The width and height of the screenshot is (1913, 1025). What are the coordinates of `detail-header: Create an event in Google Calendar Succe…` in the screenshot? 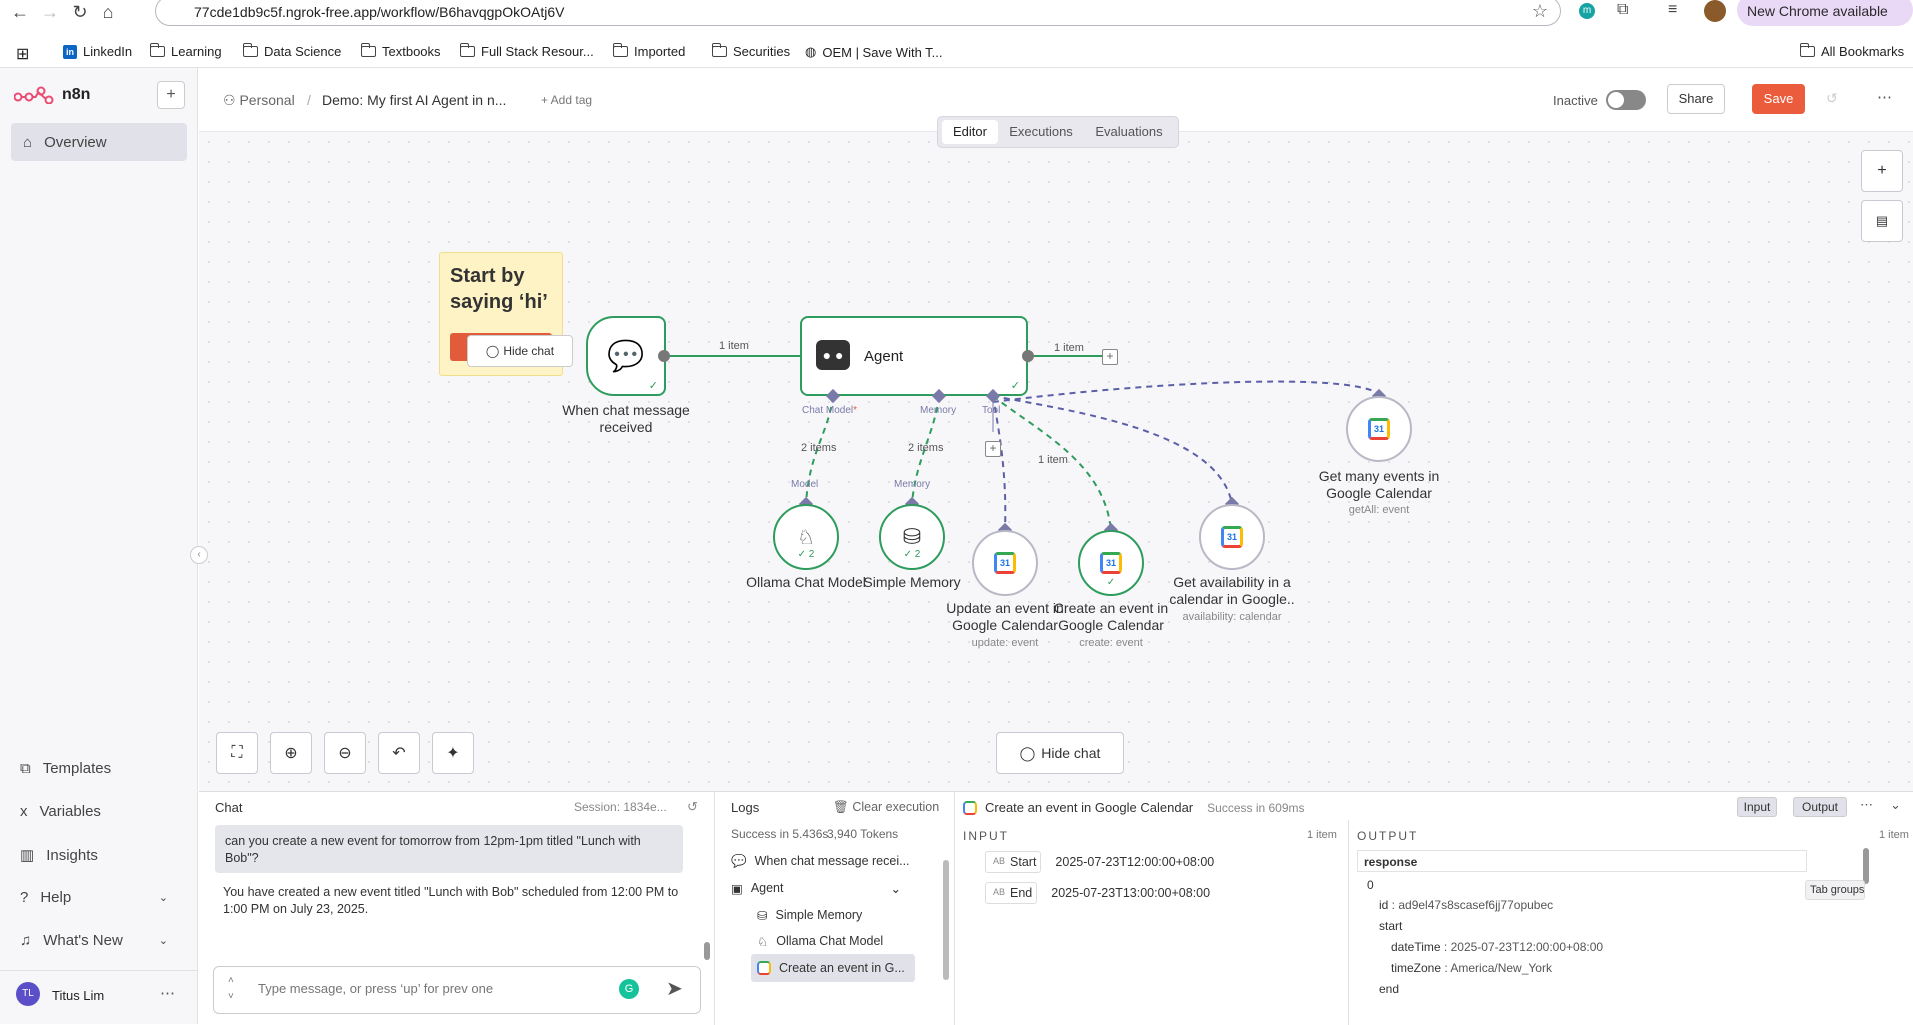 It's located at (1134, 807).